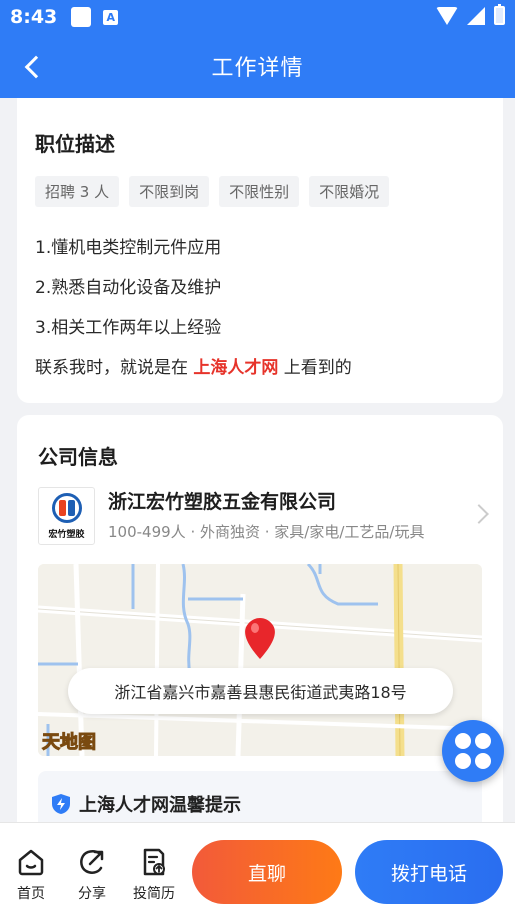 This screenshot has width=515, height=920. Describe the element at coordinates (260, 691) in the screenshot. I see `address-label: 浙江省嘉兴市嘉善县惠民街道武夷路18号` at that location.